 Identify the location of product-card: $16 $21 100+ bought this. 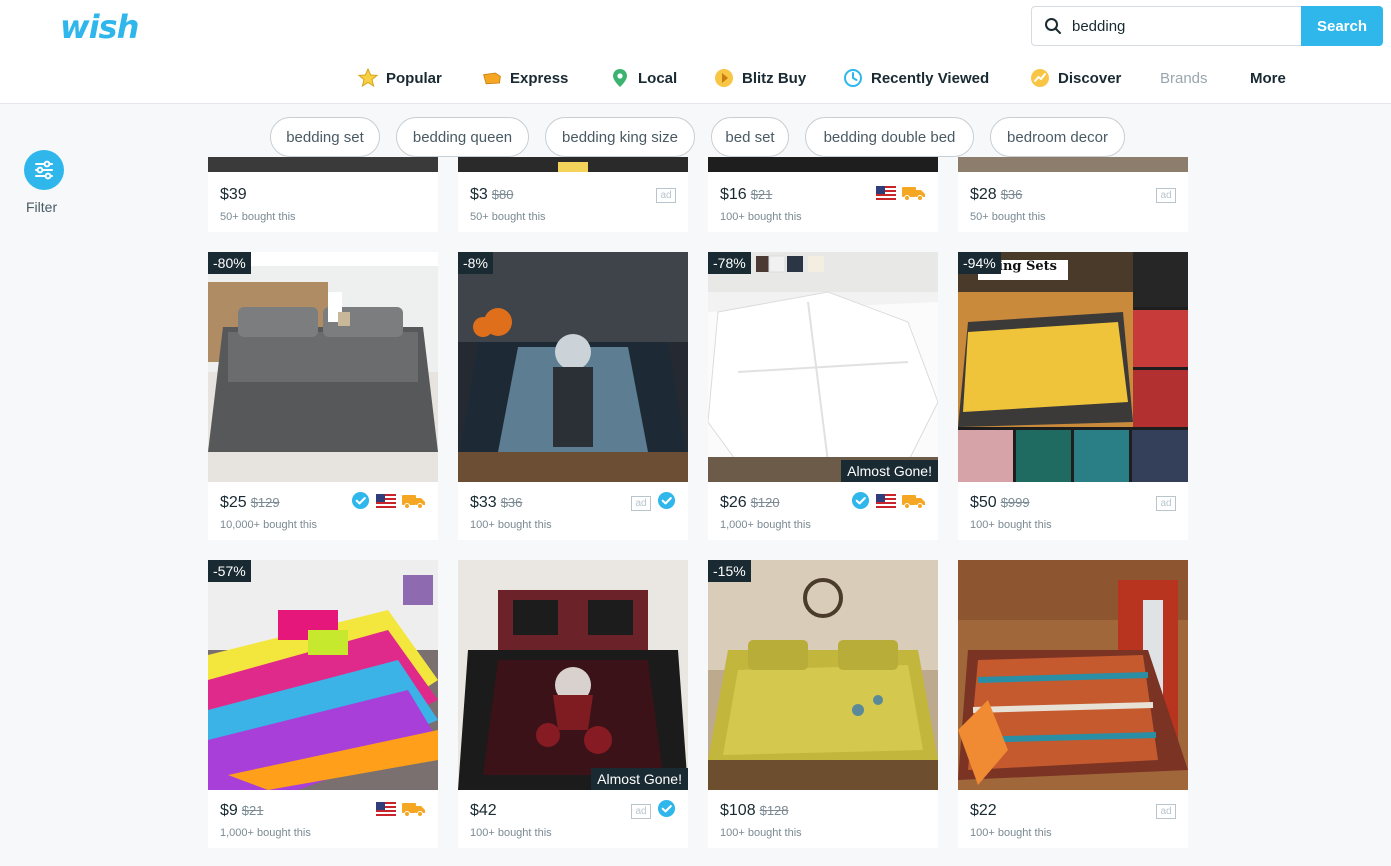
(823, 194).